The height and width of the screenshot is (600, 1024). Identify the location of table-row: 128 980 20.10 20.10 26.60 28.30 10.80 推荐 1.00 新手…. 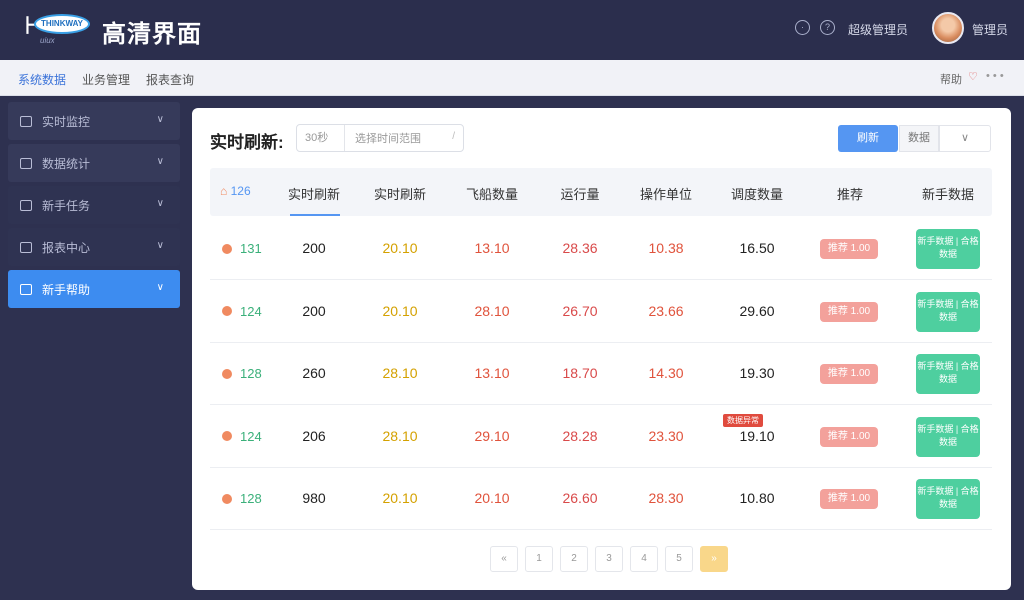
(601, 499).